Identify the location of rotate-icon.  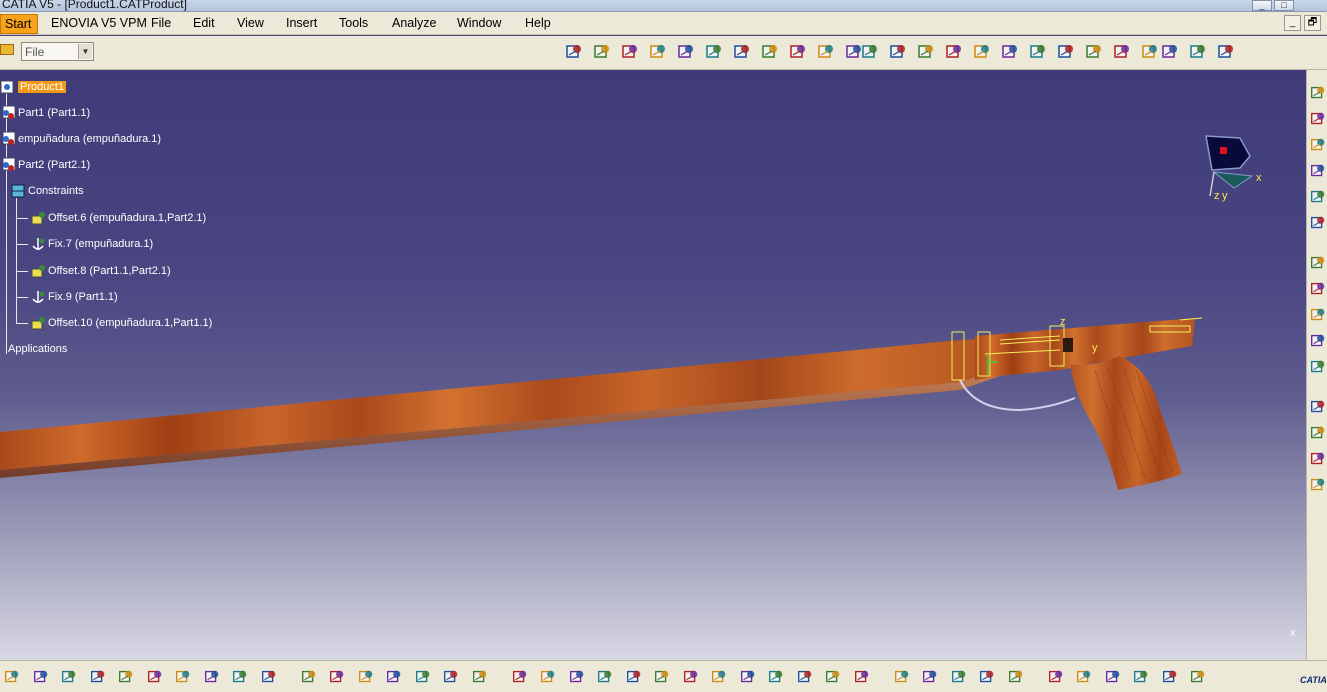
(605, 677).